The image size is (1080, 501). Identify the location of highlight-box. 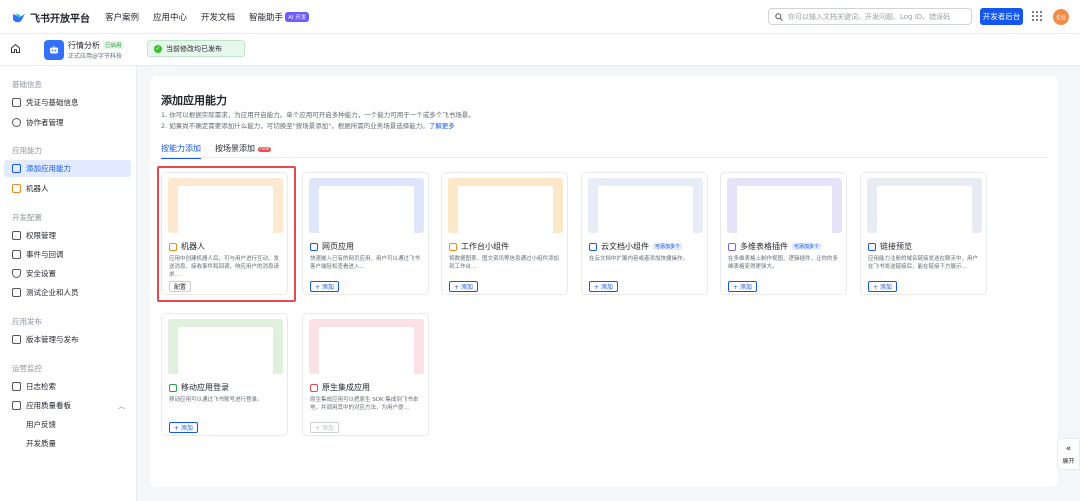
(226, 234).